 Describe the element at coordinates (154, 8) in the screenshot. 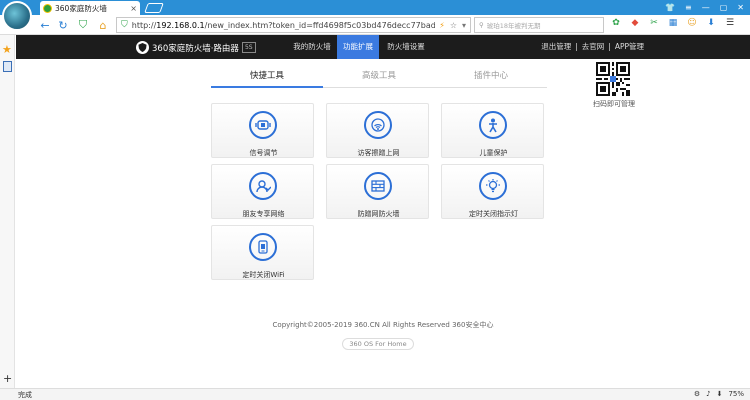

I see `new-tab-button` at that location.